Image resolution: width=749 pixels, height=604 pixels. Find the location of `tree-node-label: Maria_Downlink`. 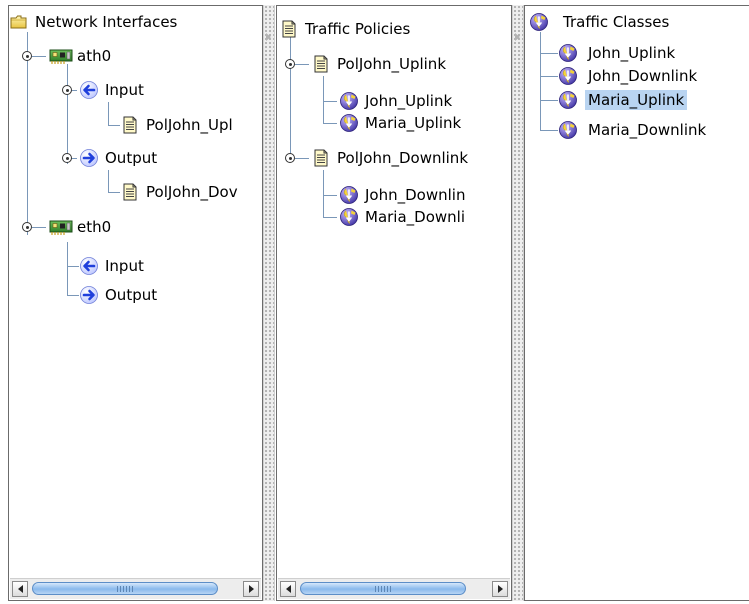

tree-node-label: Maria_Downlink is located at coordinates (647, 130).